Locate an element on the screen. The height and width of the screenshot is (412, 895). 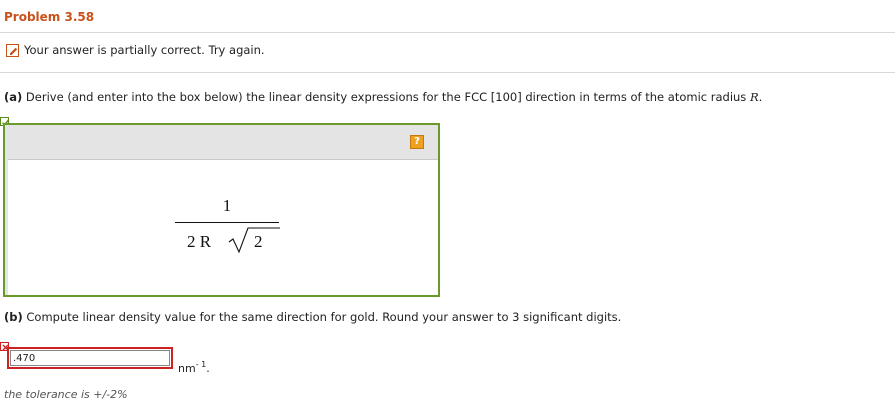
part-a-label: (a) is located at coordinates (13, 97).